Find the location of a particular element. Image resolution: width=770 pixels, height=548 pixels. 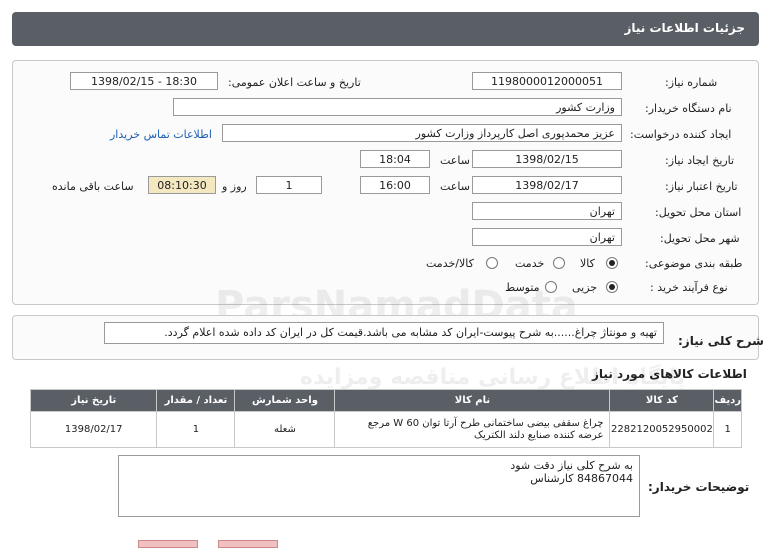

deadline-date-field: 1398/02/17 is located at coordinates (547, 185).